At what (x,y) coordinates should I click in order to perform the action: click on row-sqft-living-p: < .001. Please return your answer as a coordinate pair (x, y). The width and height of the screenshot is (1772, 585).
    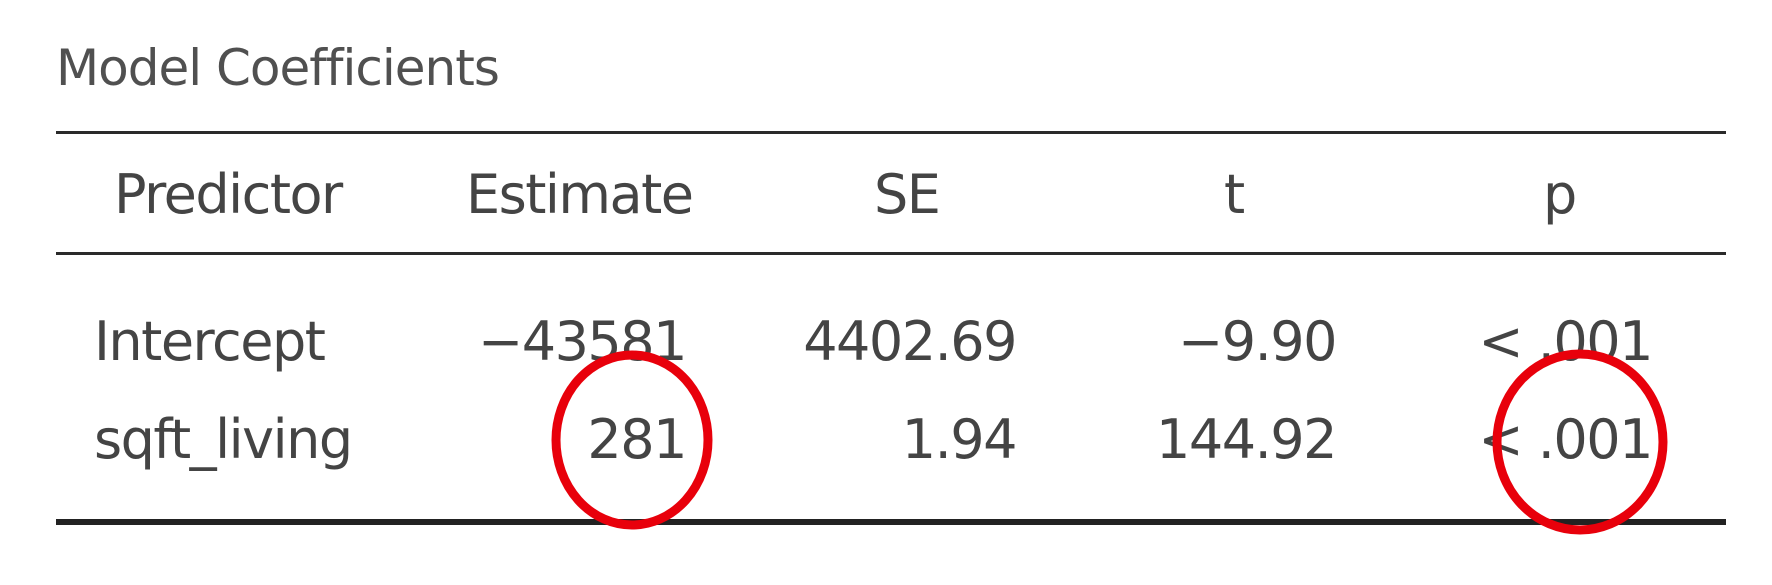
    Looking at the image, I should click on (1565, 439).